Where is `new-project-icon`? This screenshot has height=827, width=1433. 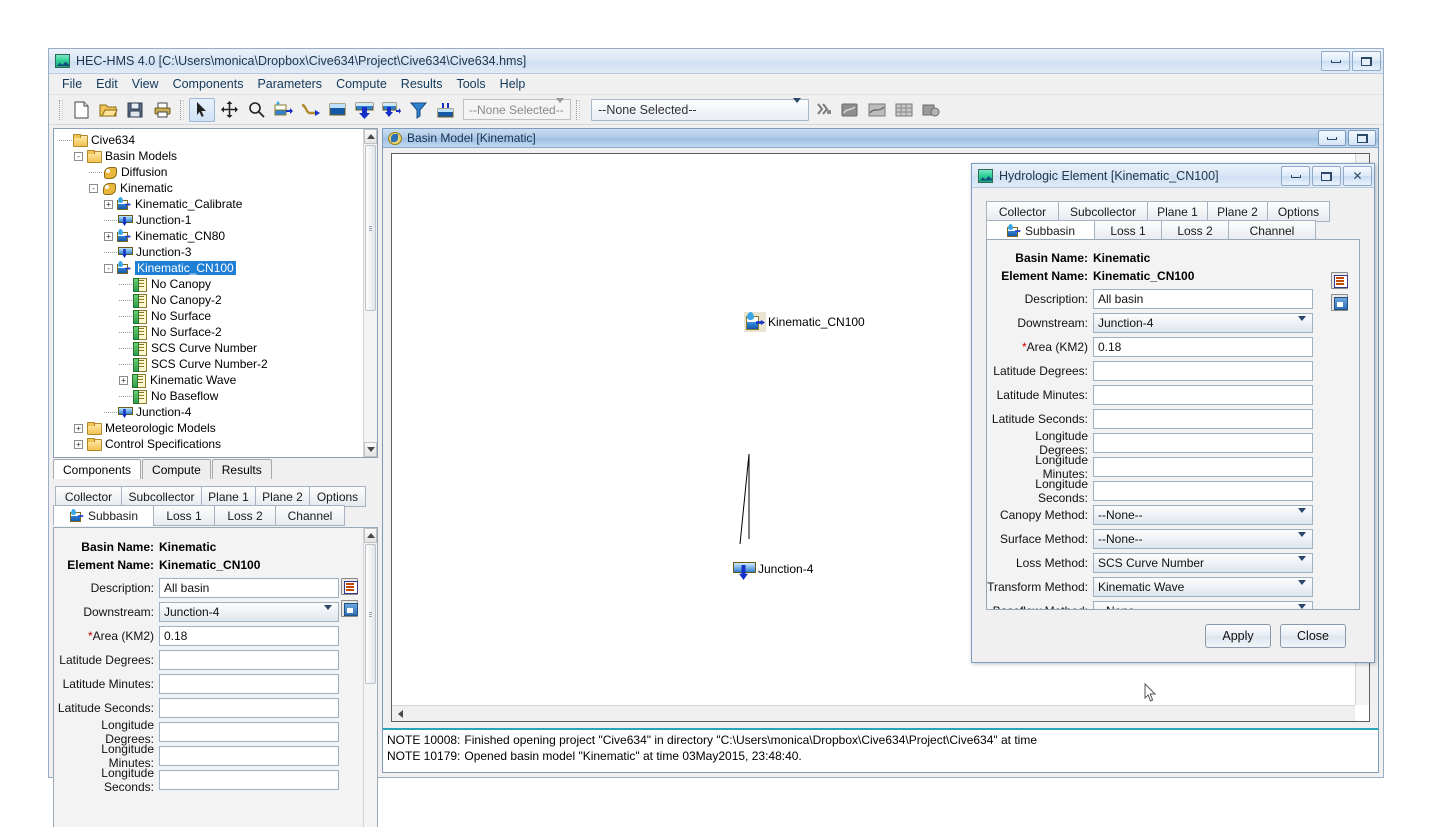 new-project-icon is located at coordinates (81, 110).